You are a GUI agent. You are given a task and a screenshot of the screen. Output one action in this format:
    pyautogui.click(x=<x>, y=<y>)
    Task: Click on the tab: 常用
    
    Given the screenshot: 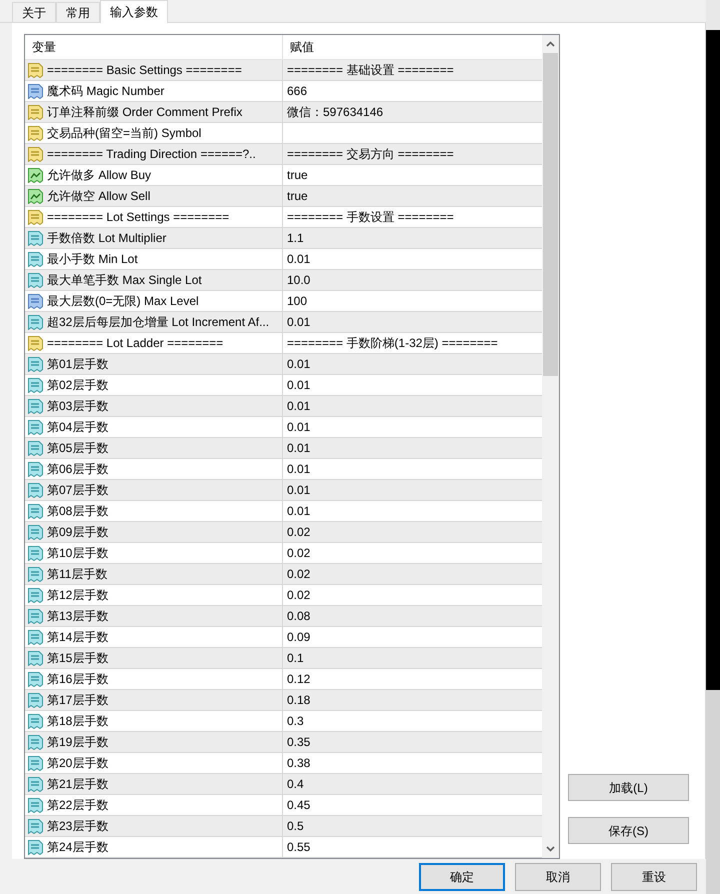 What is the action you would take?
    pyautogui.click(x=78, y=12)
    